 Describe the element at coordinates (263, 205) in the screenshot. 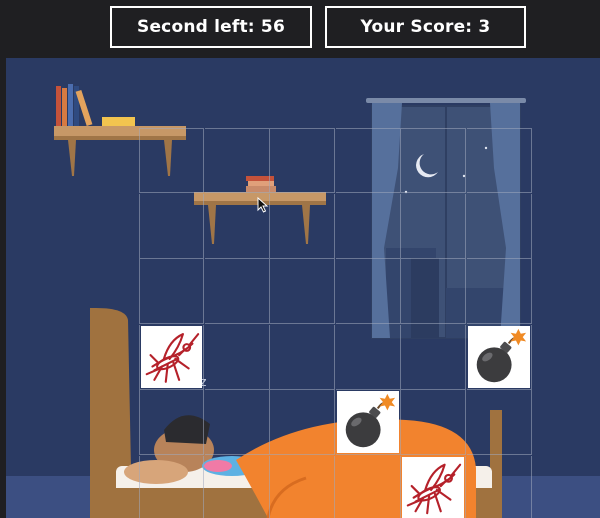

I see `mouse-cursor-icon` at that location.